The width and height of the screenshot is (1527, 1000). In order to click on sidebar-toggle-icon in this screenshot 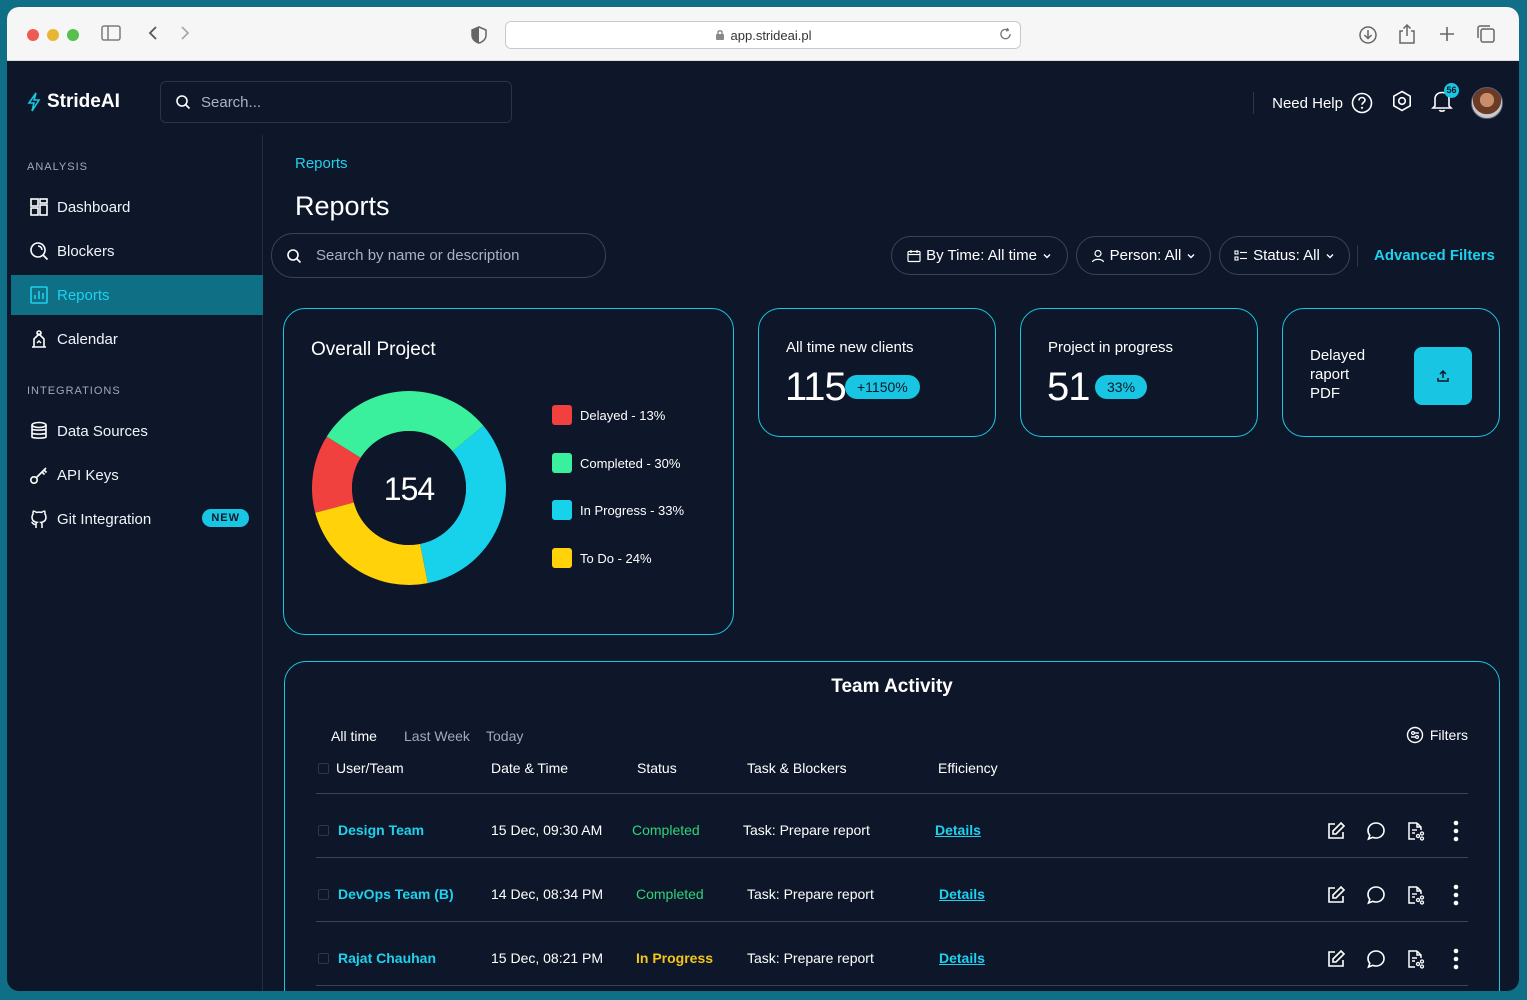, I will do `click(111, 35)`.